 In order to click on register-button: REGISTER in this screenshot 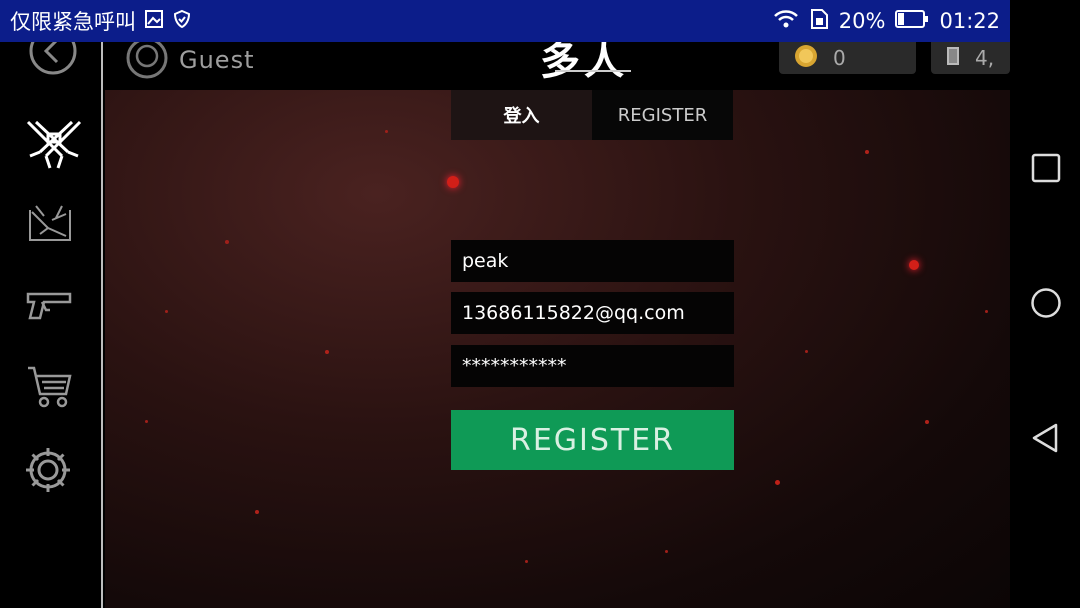, I will do `click(592, 440)`.